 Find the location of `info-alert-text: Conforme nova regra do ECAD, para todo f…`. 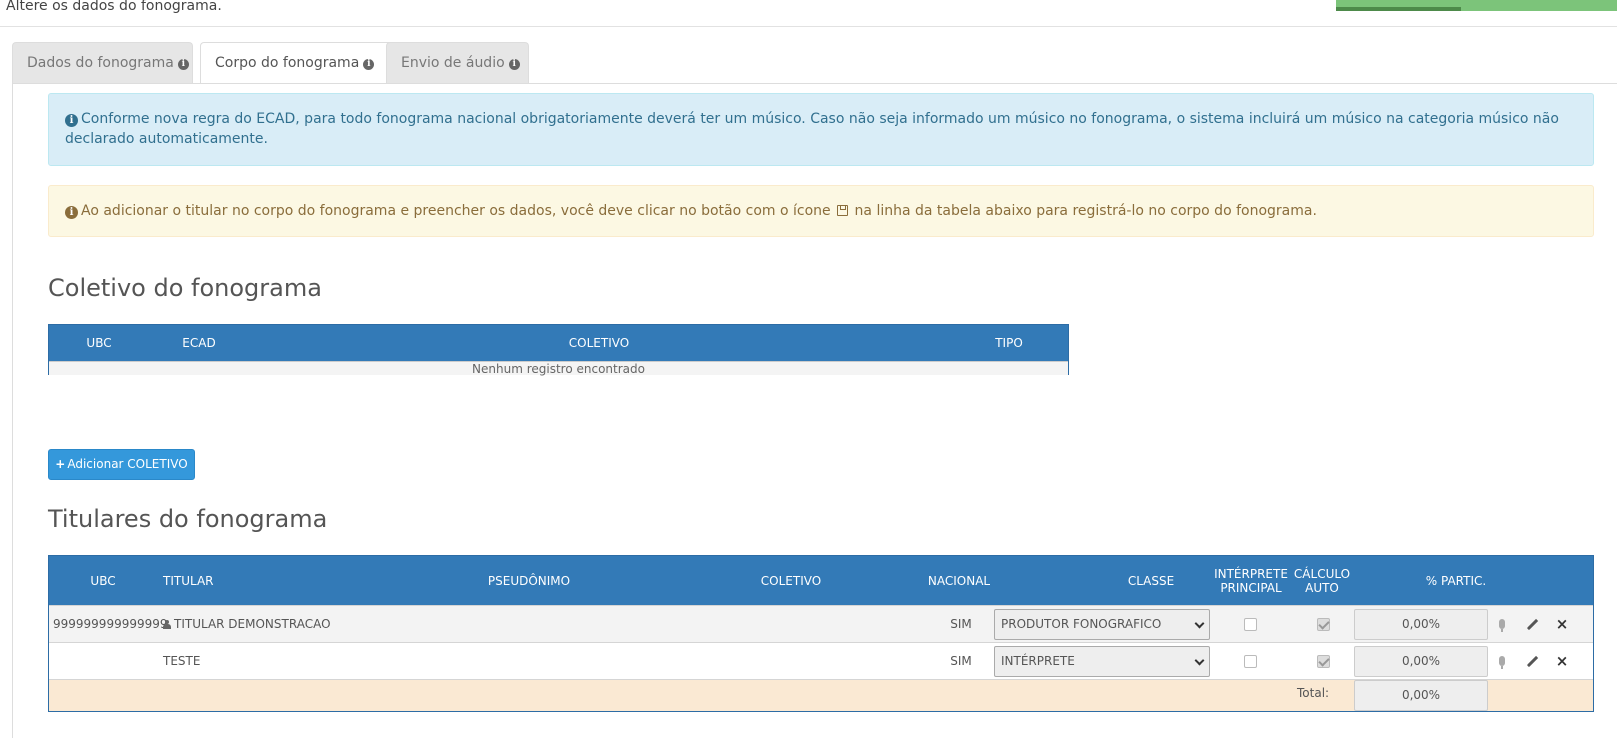

info-alert-text: Conforme nova regra do ECAD, para todo f… is located at coordinates (812, 129).